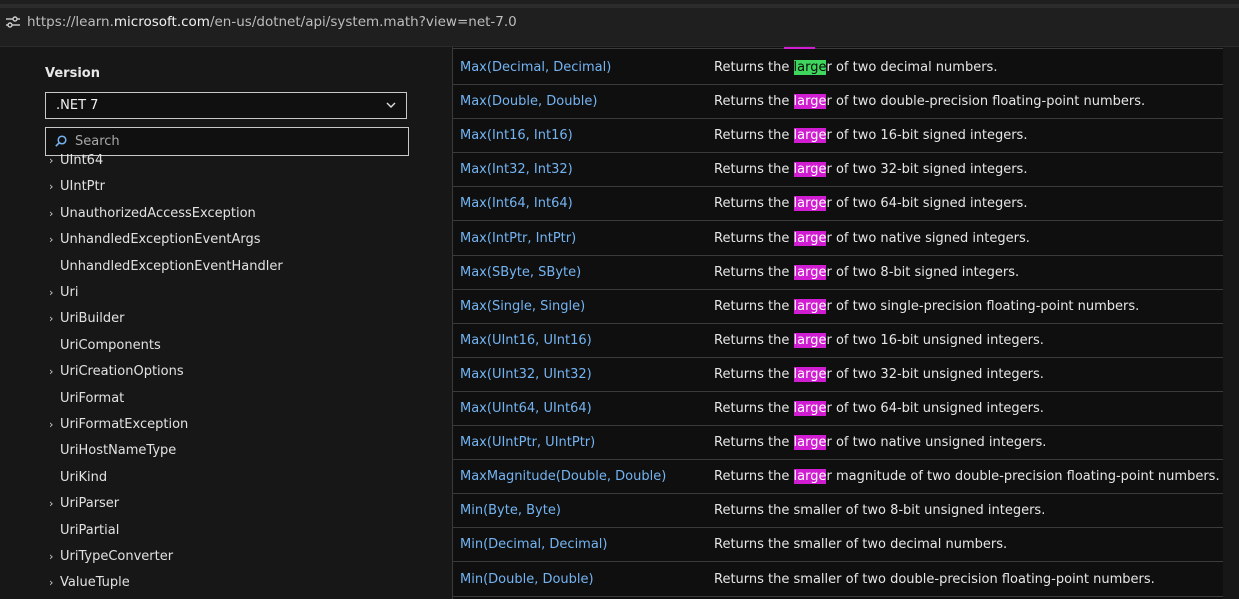  Describe the element at coordinates (516, 135) in the screenshot. I see `method-link: Max(Int16, Int16)` at that location.